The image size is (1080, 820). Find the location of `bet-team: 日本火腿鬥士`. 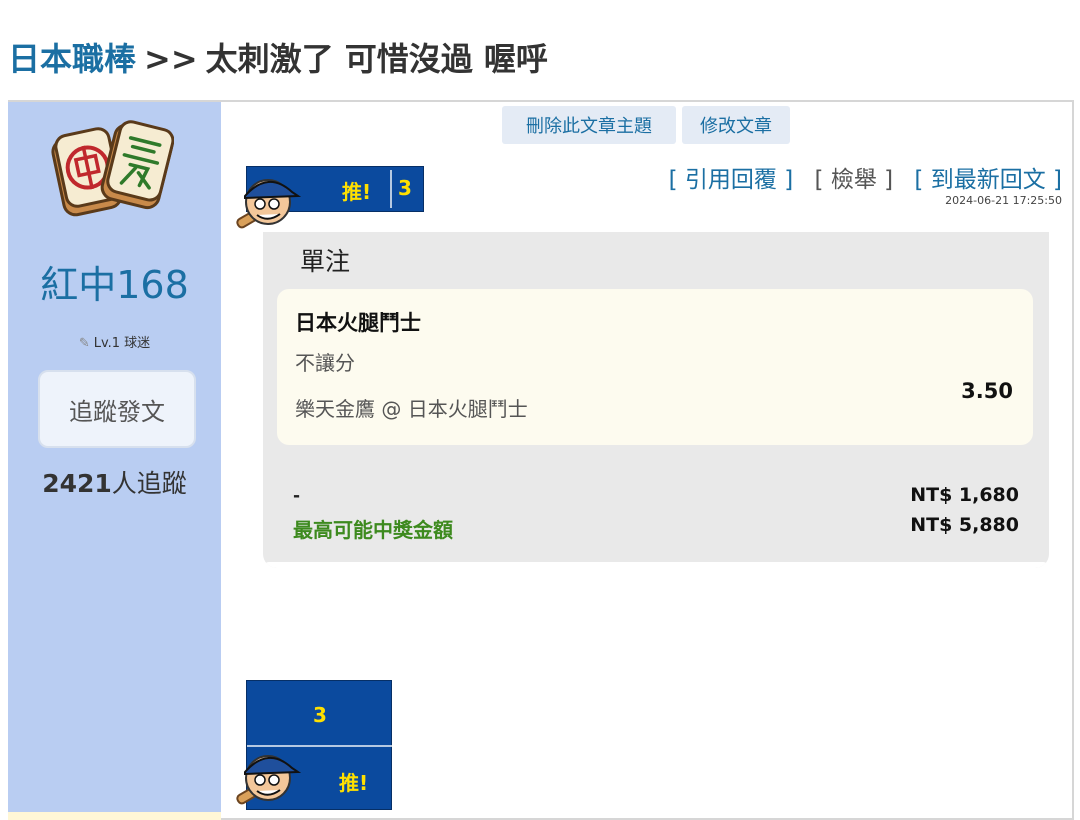

bet-team: 日本火腿鬥士 is located at coordinates (358, 323).